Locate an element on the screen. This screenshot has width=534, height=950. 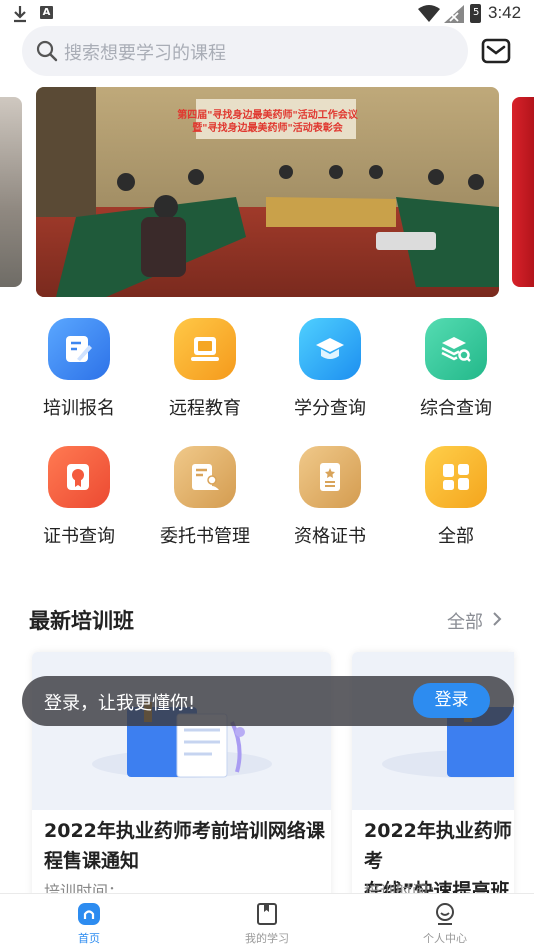
search-placeholder: 搜索想要学习的课程 is located at coordinates (145, 53).